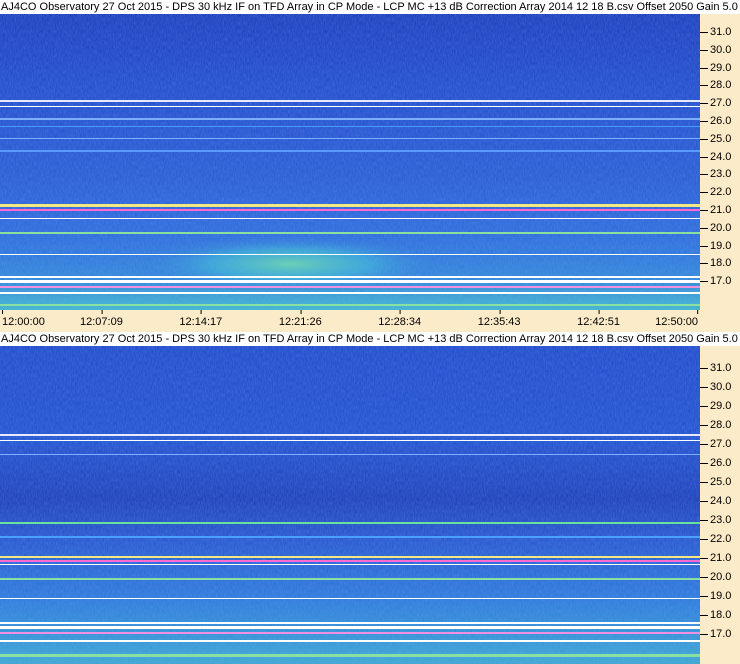  What do you see at coordinates (598, 319) in the screenshot?
I see `time-tick-label: 12:42:51` at bounding box center [598, 319].